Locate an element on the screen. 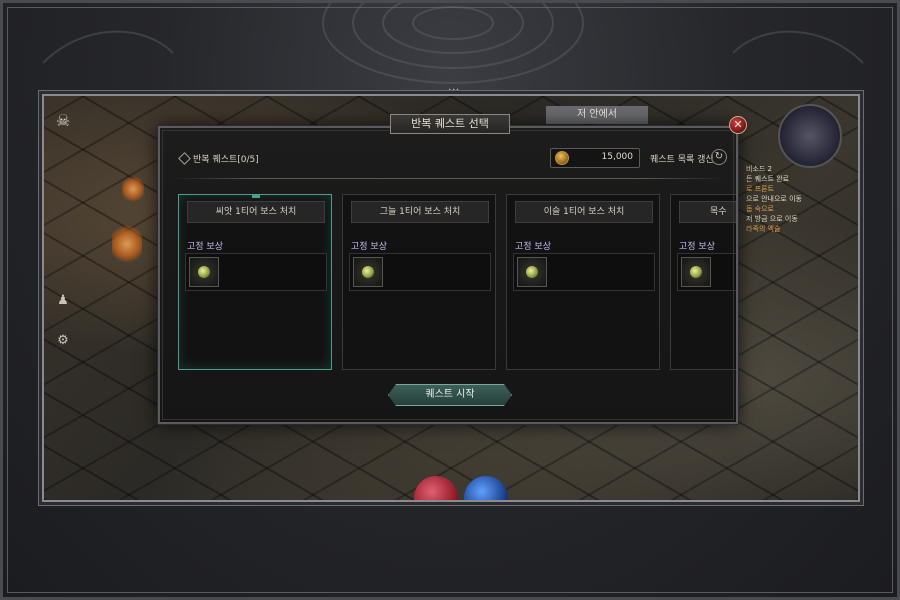 The height and width of the screenshot is (600, 900). quest-title: 목수 is located at coordinates (707, 212).